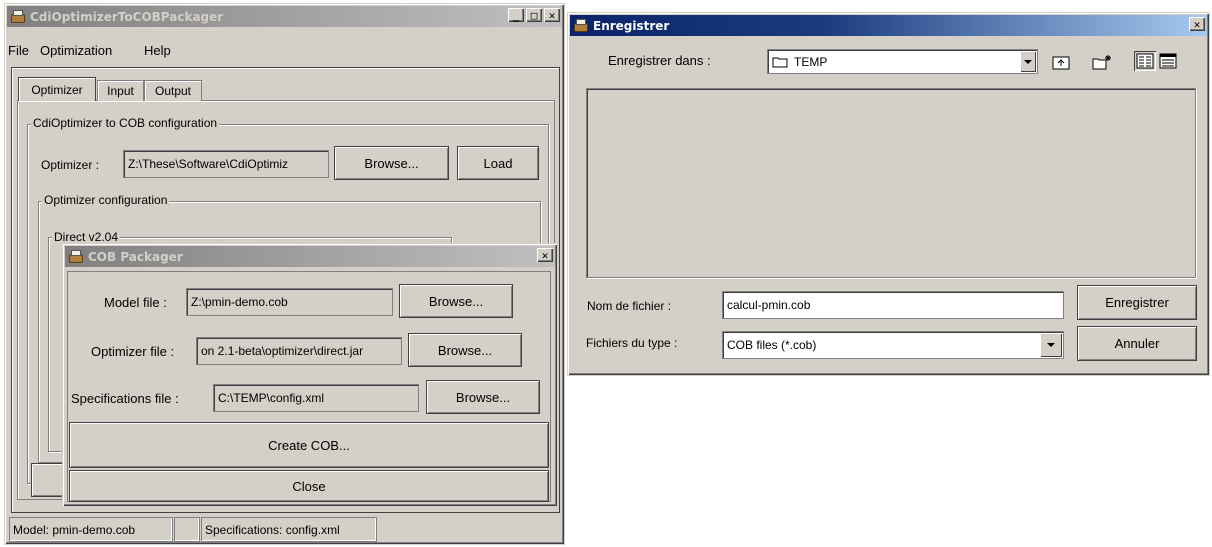  What do you see at coordinates (811, 61) in the screenshot?
I see `save-in-value: TEMP` at bounding box center [811, 61].